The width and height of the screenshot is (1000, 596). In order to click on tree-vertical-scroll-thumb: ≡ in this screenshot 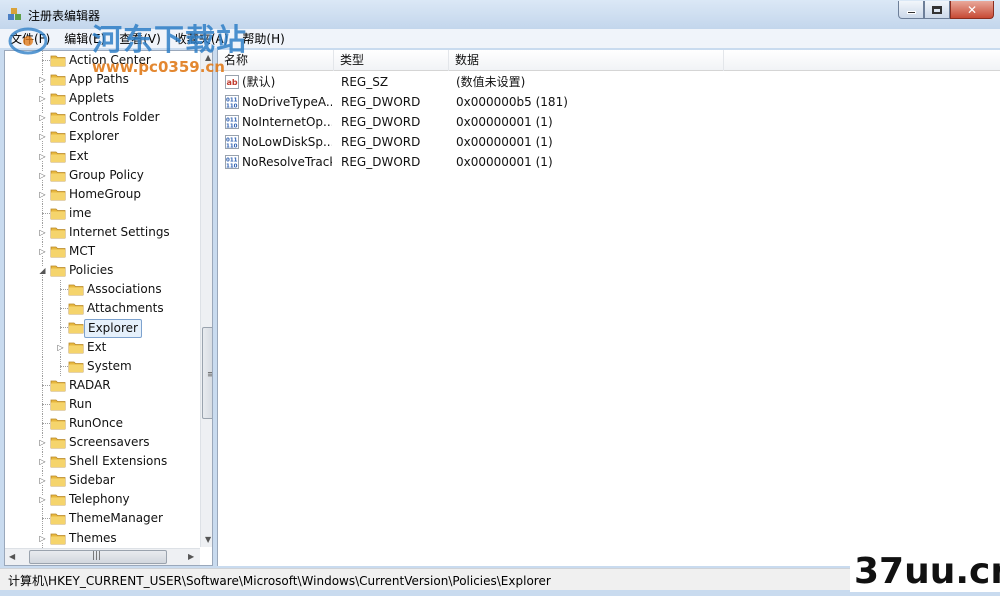, I will do `click(207, 373)`.